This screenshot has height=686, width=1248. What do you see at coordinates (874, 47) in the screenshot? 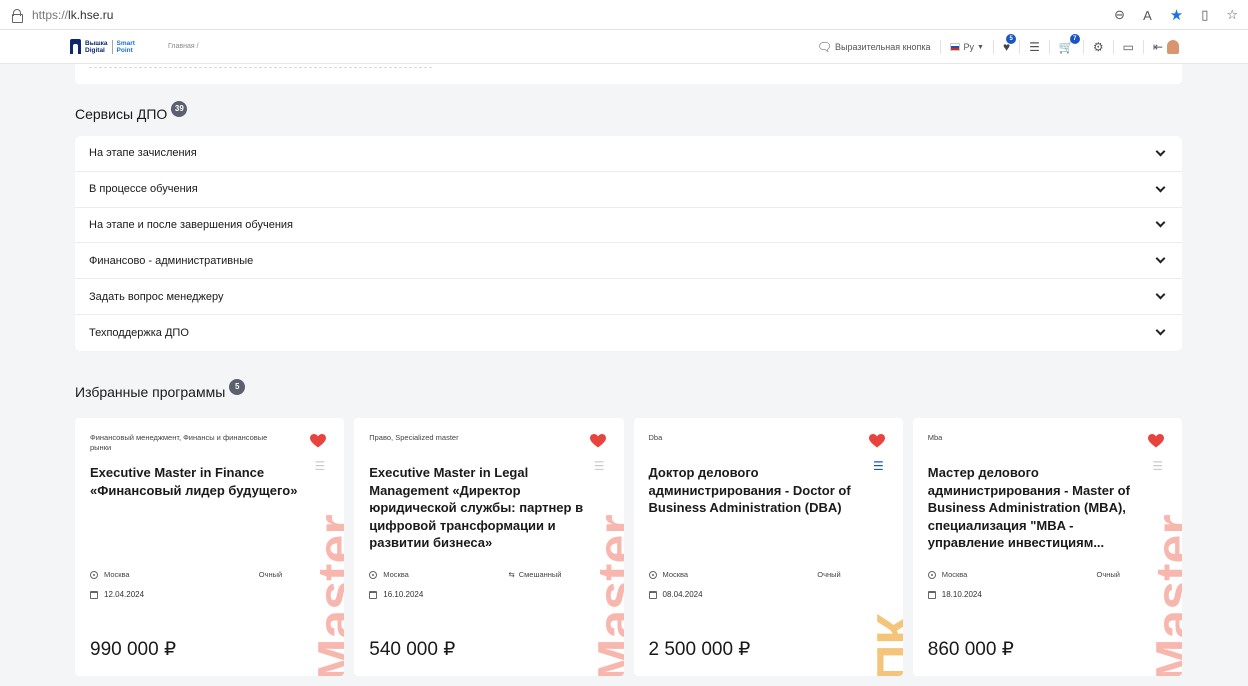
I see `express-button: 🗨 Выразительная кнопка` at bounding box center [874, 47].